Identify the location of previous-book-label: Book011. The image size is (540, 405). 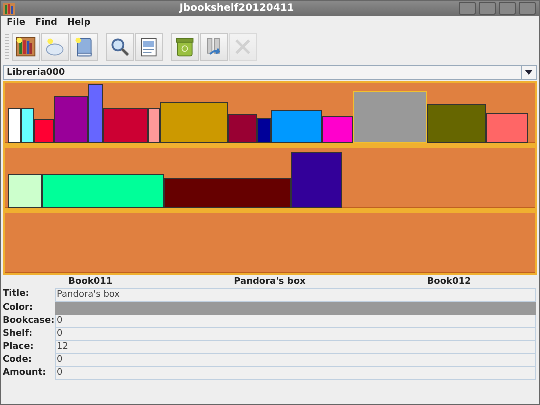
(91, 282).